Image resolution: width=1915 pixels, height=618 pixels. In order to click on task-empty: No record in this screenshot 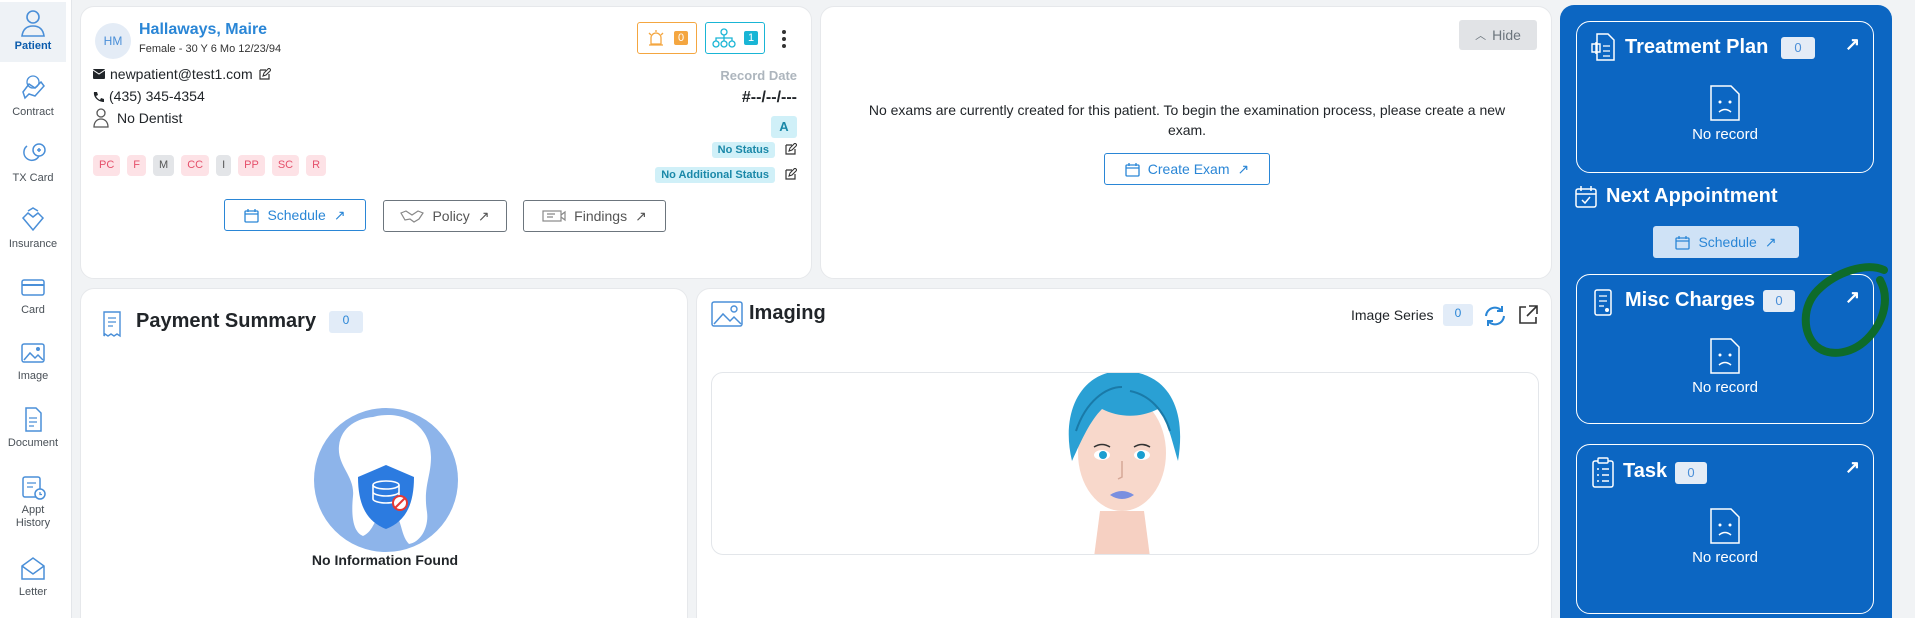, I will do `click(1725, 557)`.